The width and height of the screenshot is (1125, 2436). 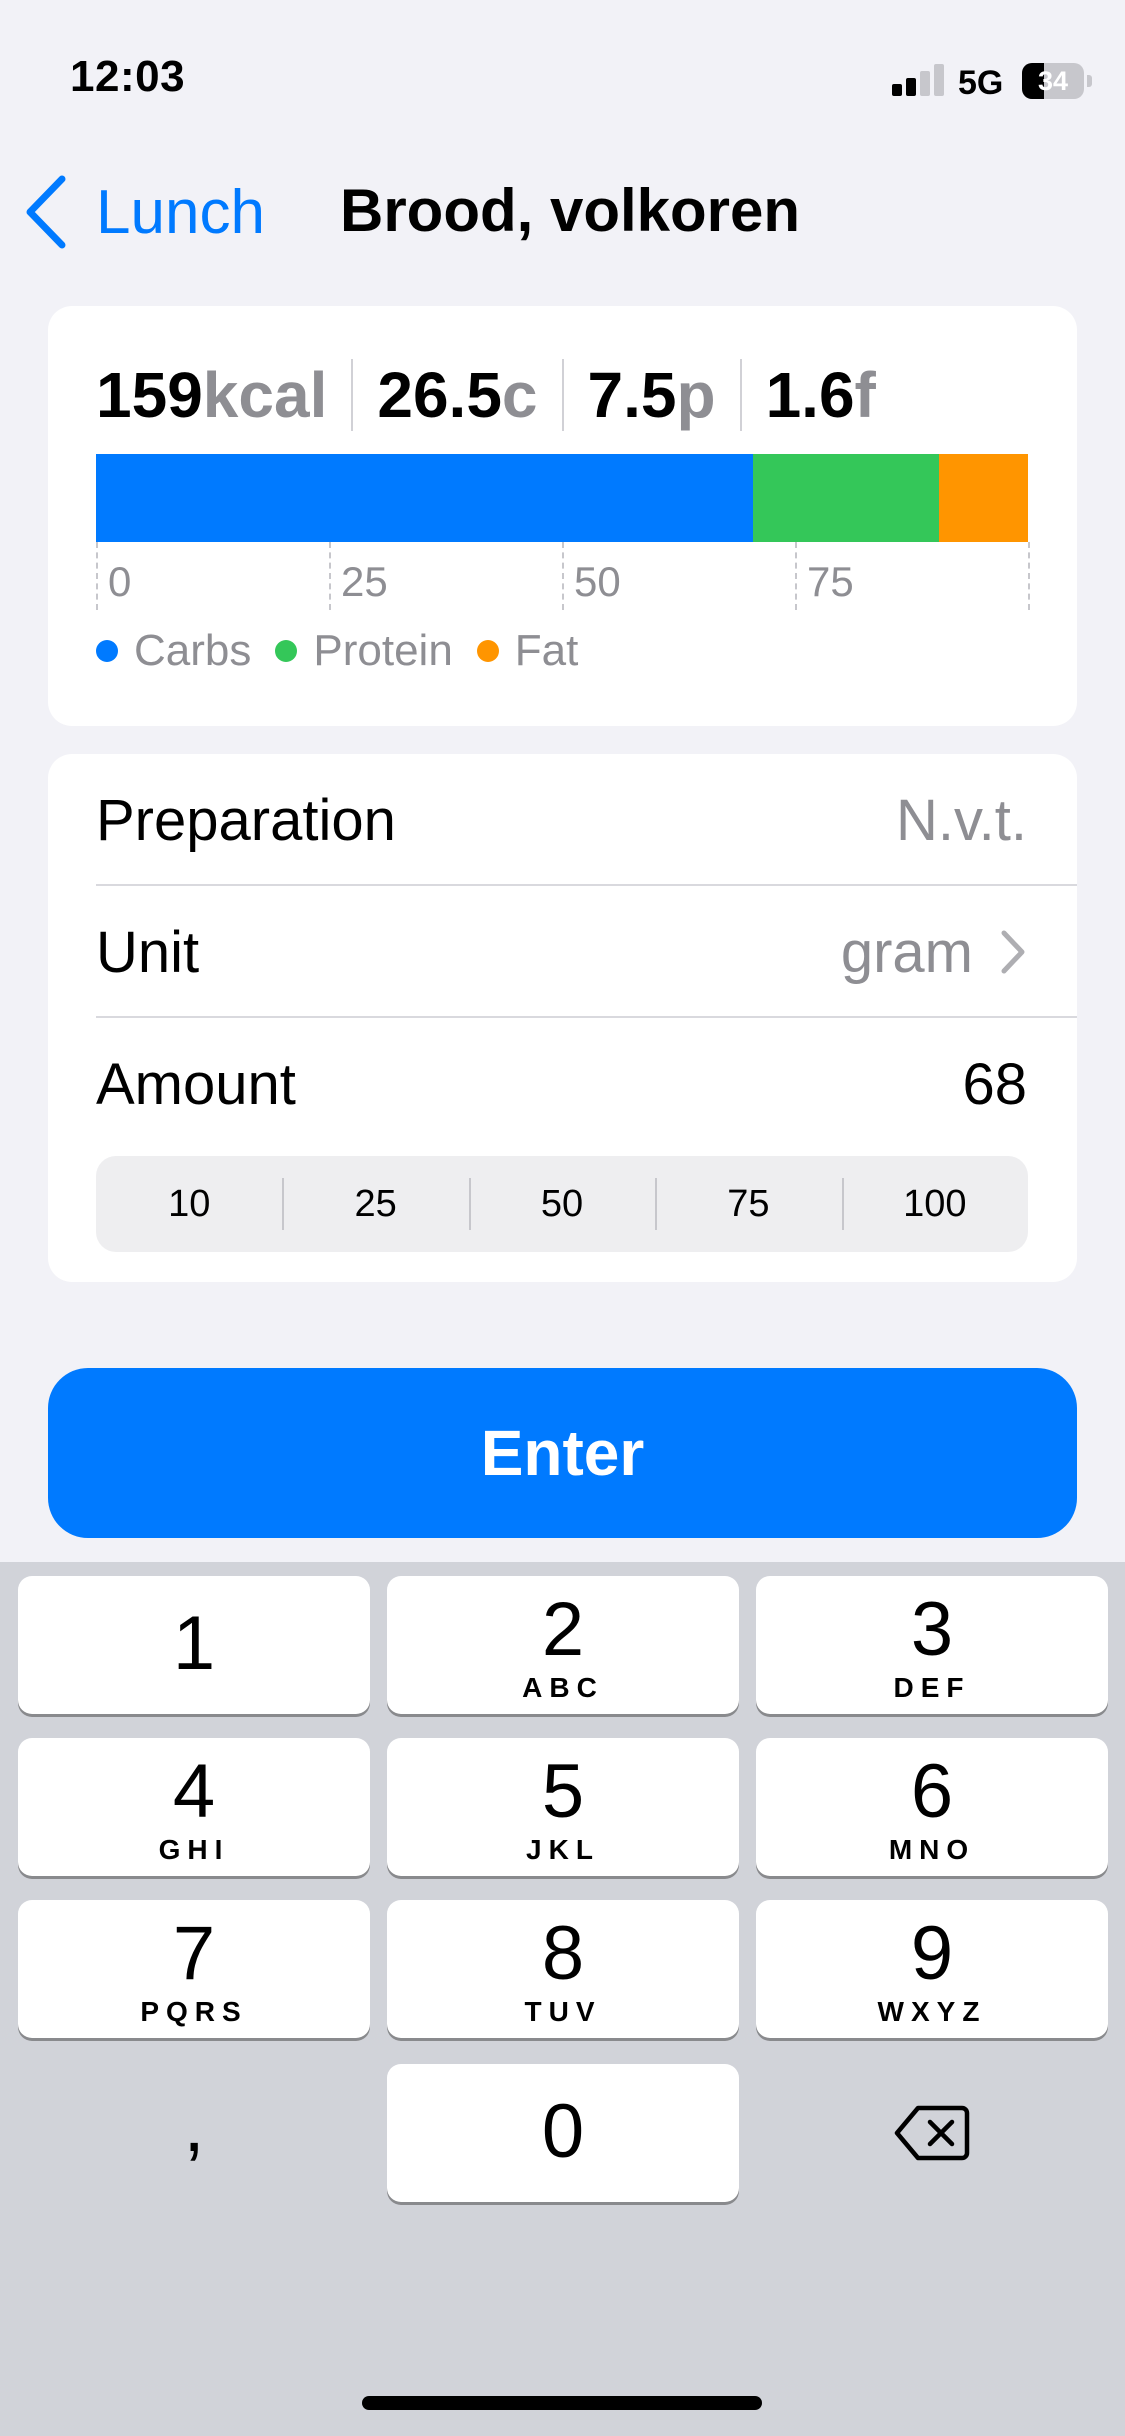 I want to click on carbs-total: 26.5 c, so click(x=457, y=395).